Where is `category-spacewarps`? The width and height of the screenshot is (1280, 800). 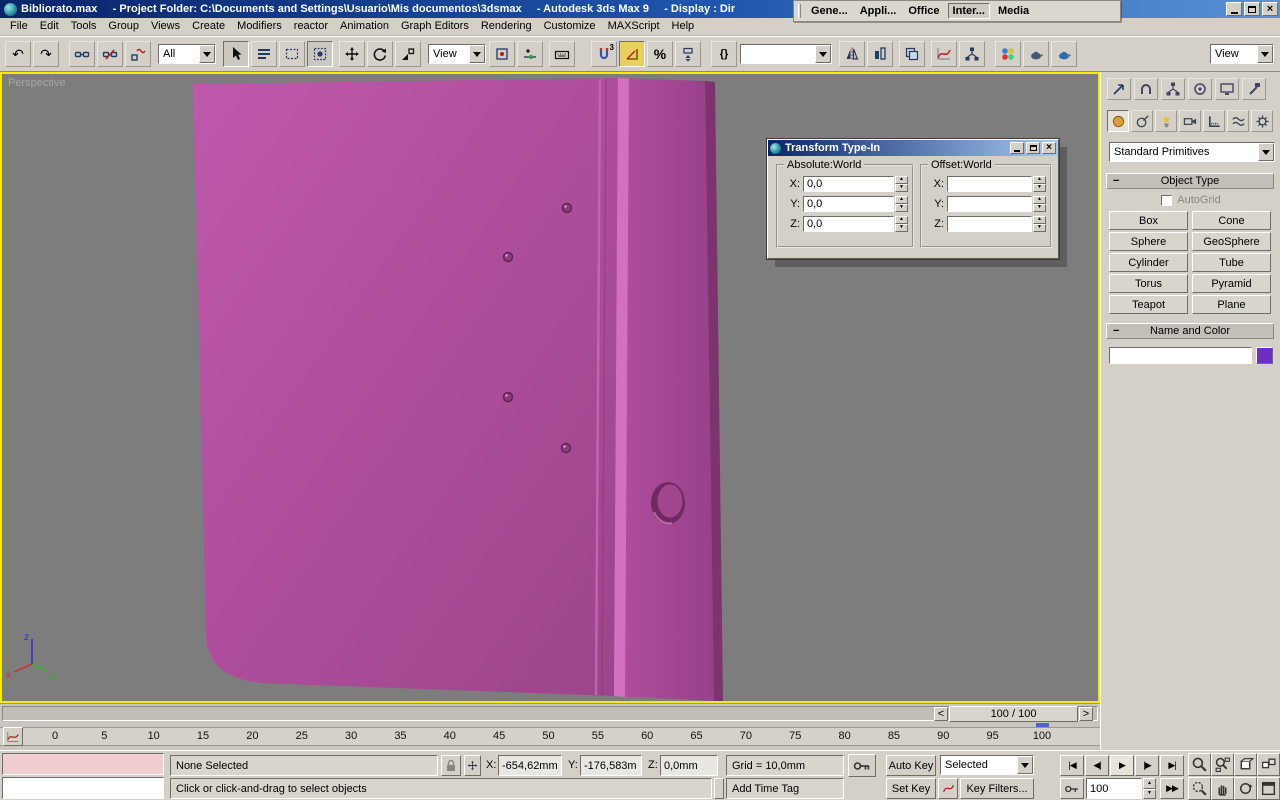 category-spacewarps is located at coordinates (1238, 121).